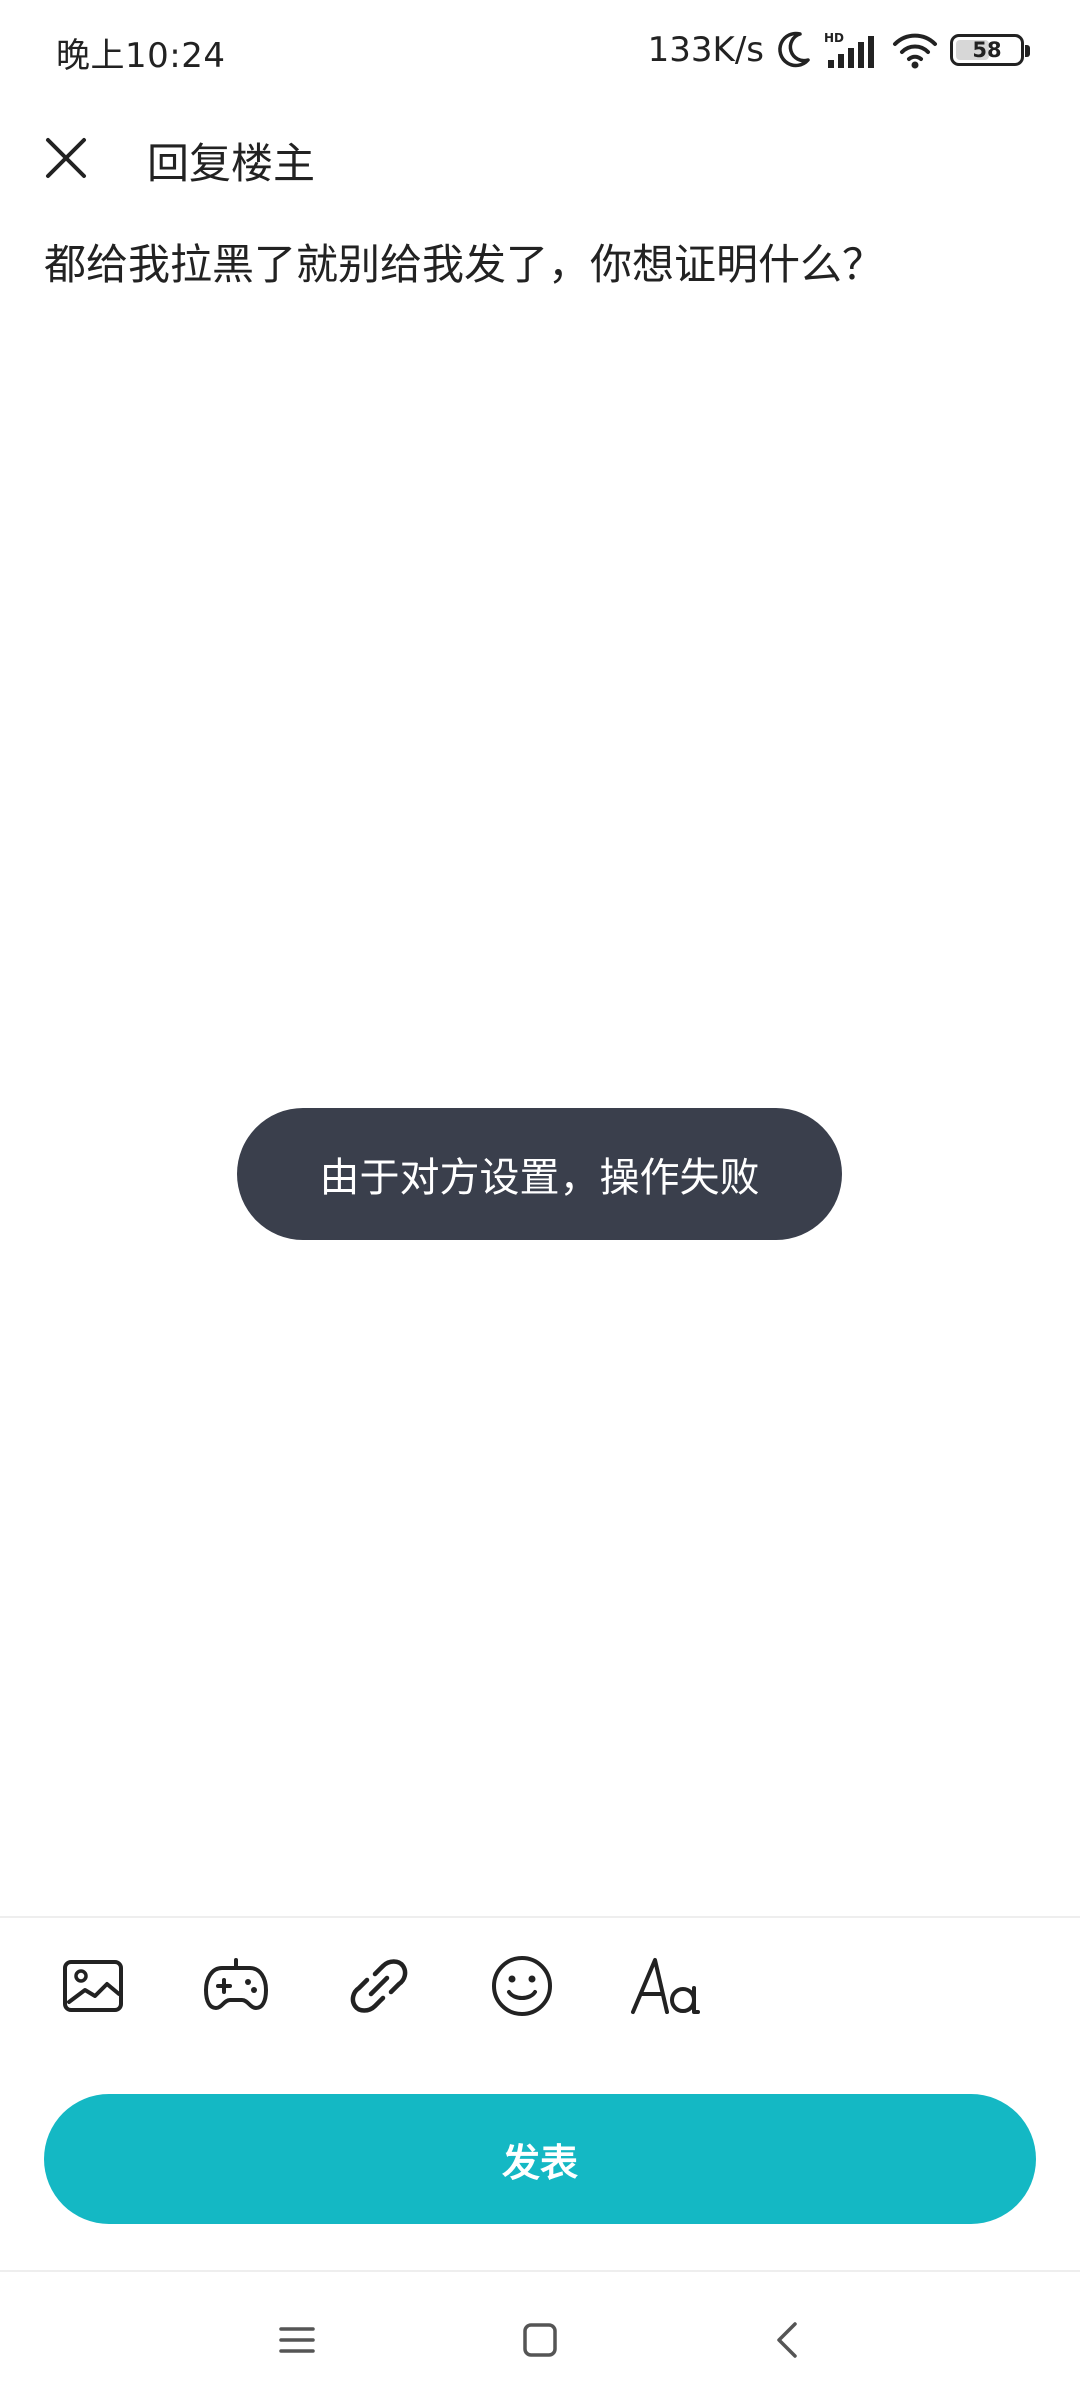 The width and height of the screenshot is (1080, 2400). I want to click on reply-input: 都给我拉黑了就别给我发了，你想证明什么？, so click(544, 265).